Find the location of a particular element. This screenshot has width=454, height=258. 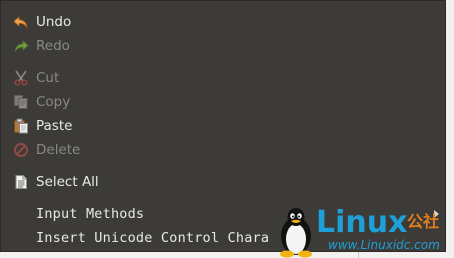

menu-item-label: Paste is located at coordinates (54, 126).